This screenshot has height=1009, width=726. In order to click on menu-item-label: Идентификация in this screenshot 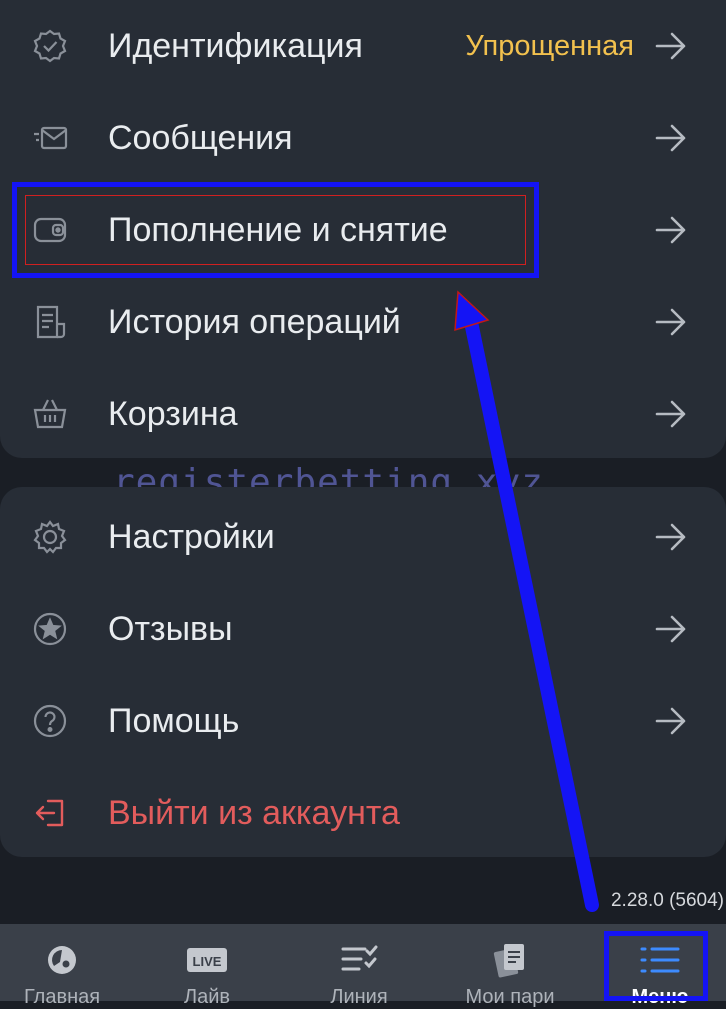, I will do `click(235, 46)`.